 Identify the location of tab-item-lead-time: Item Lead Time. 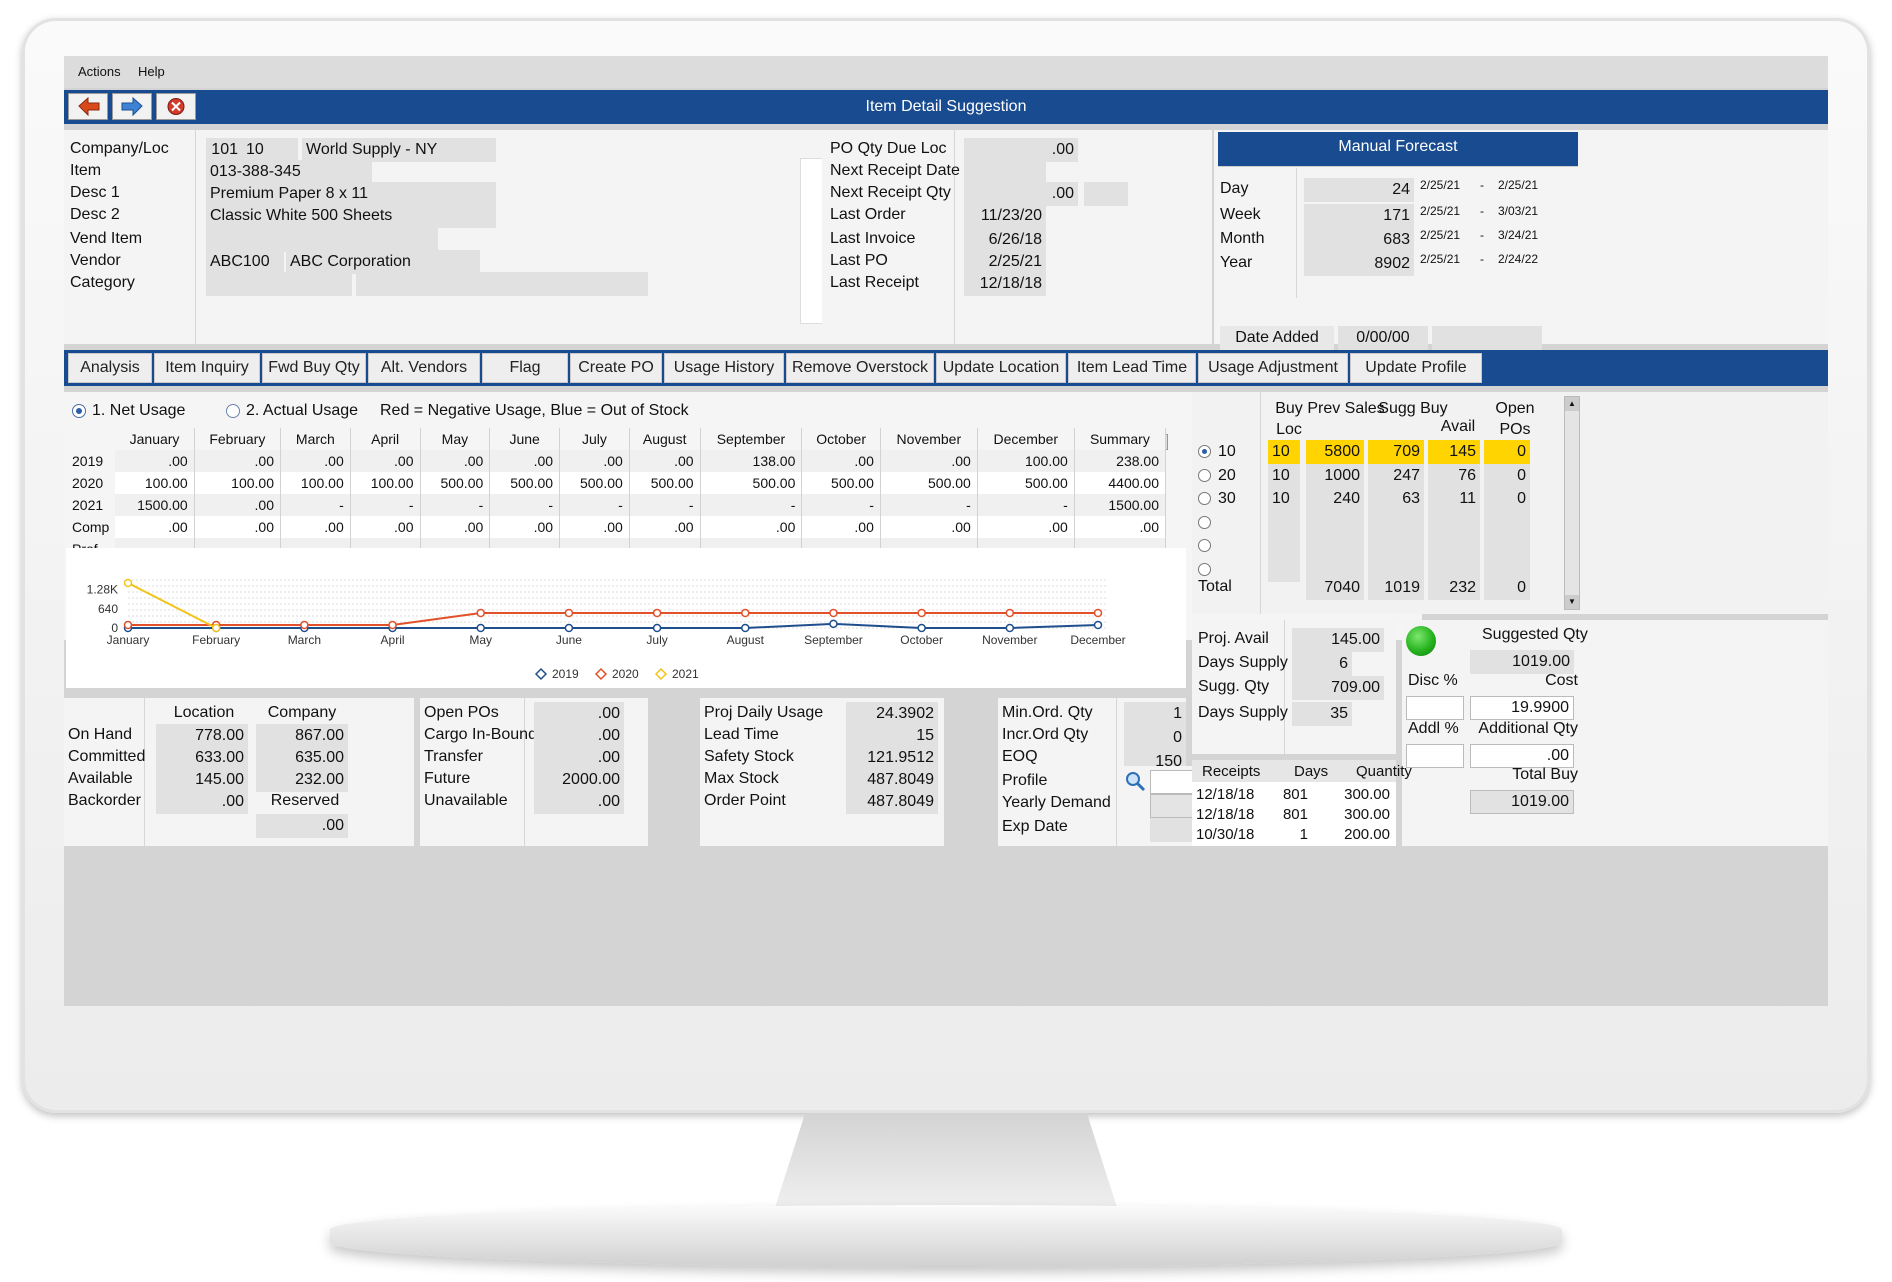
(1132, 368).